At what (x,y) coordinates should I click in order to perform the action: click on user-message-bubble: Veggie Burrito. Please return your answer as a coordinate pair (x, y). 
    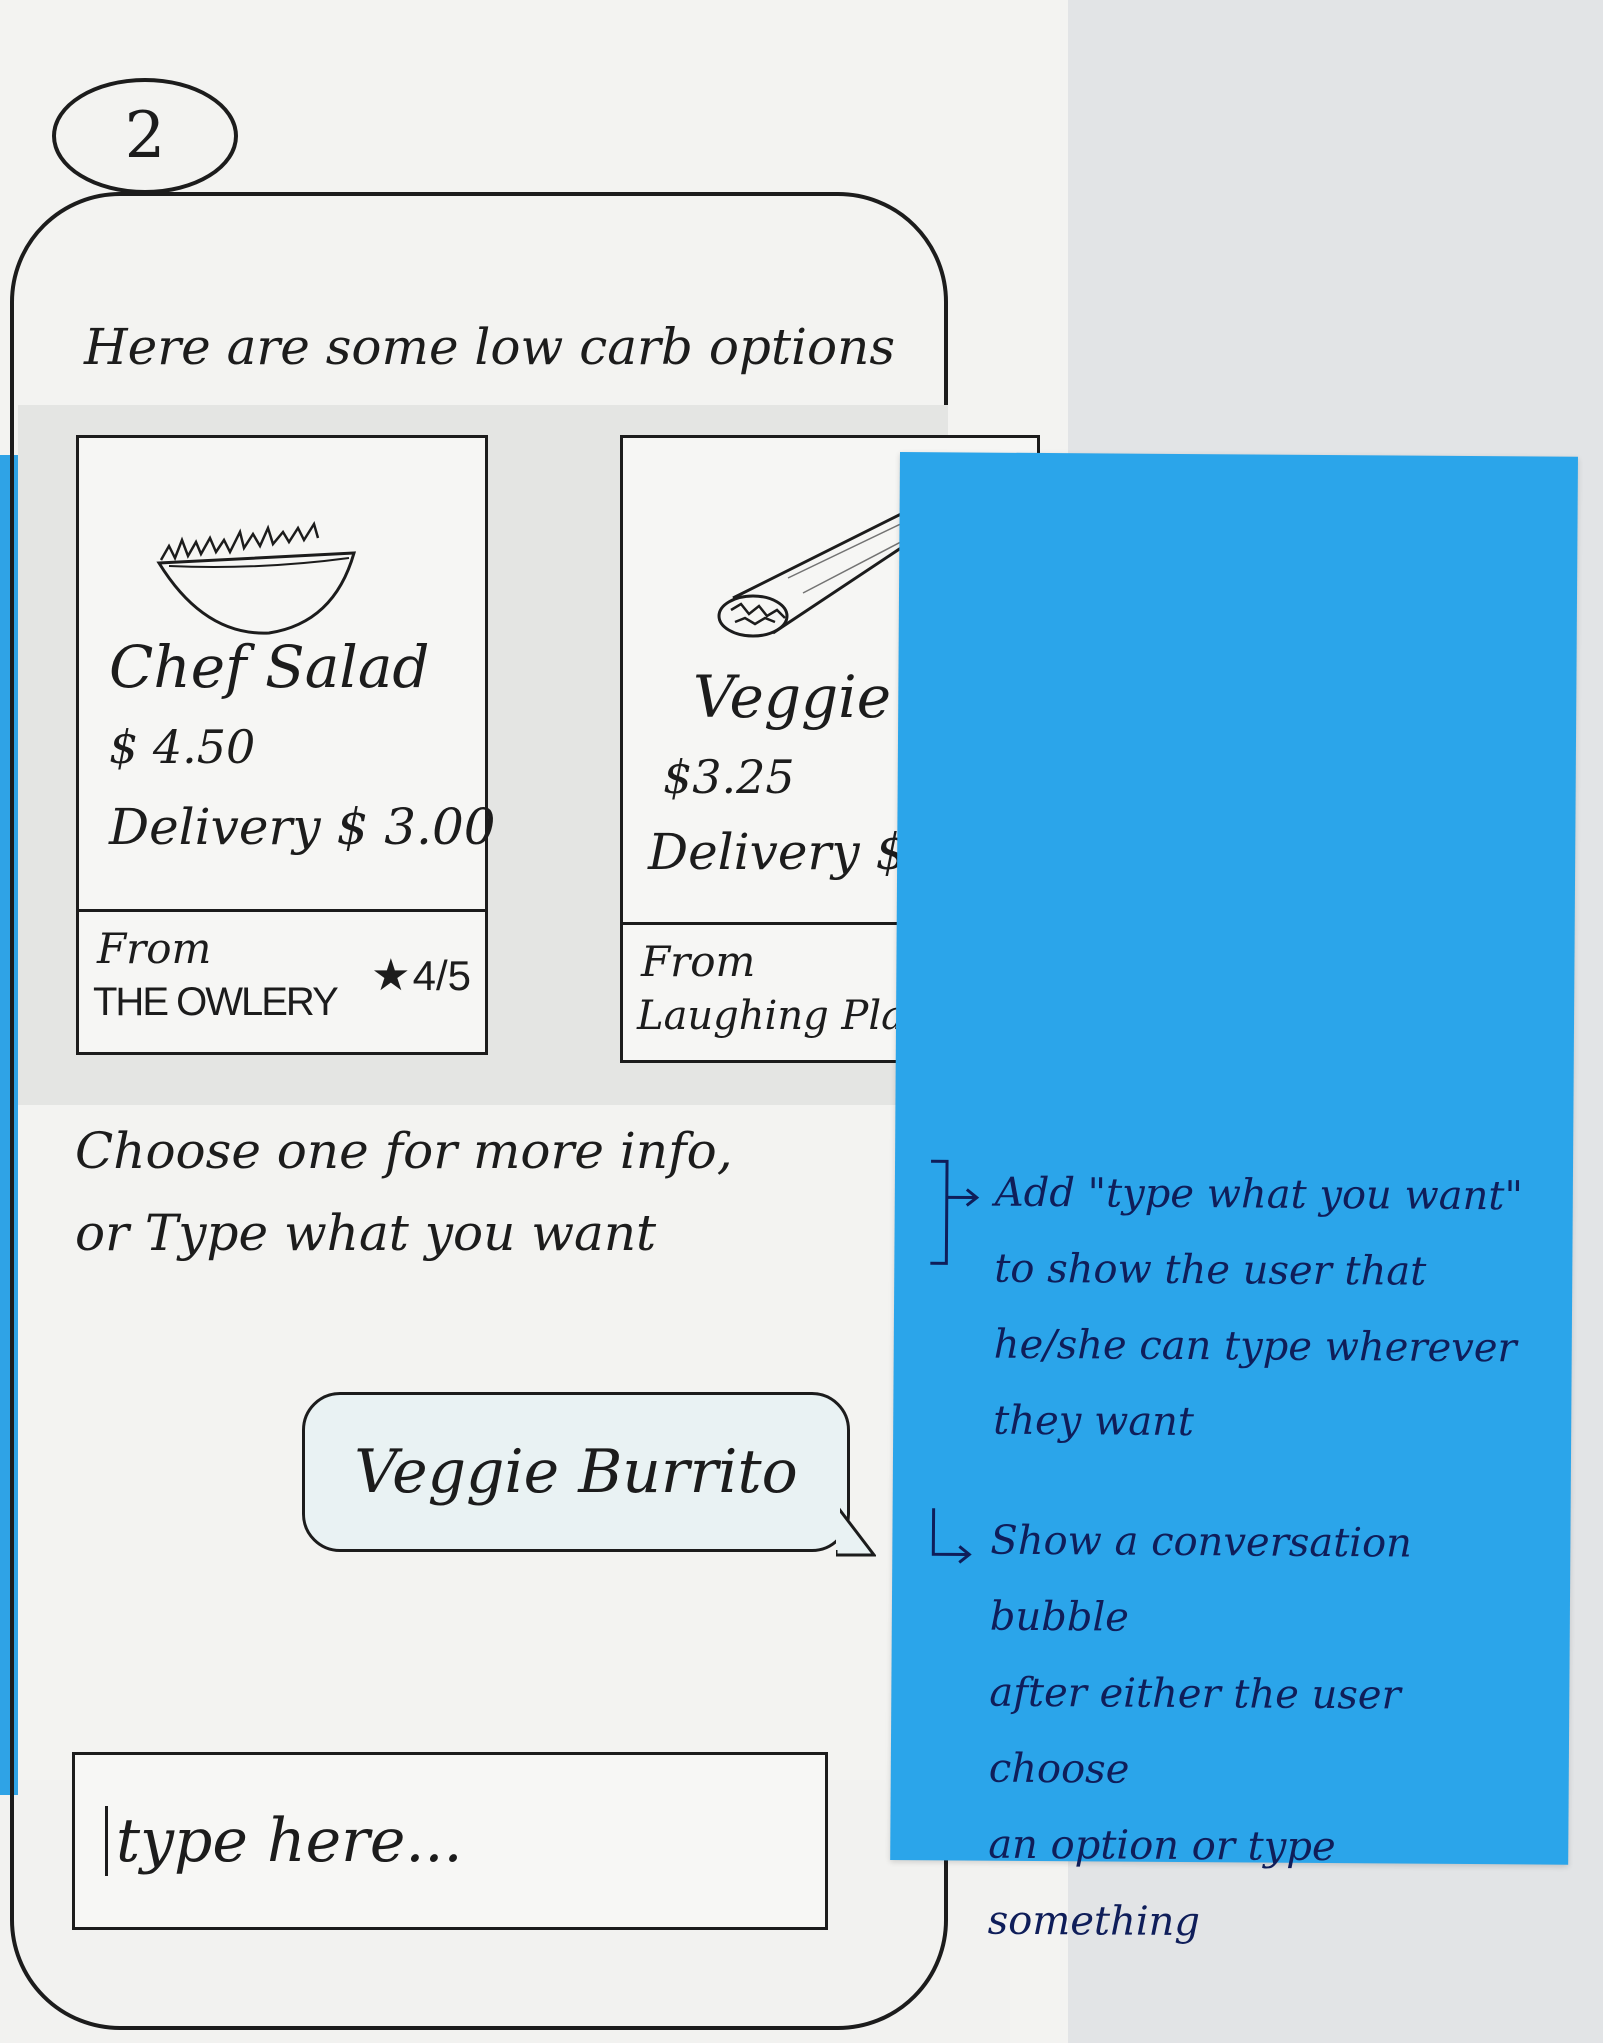
    Looking at the image, I should click on (576, 1472).